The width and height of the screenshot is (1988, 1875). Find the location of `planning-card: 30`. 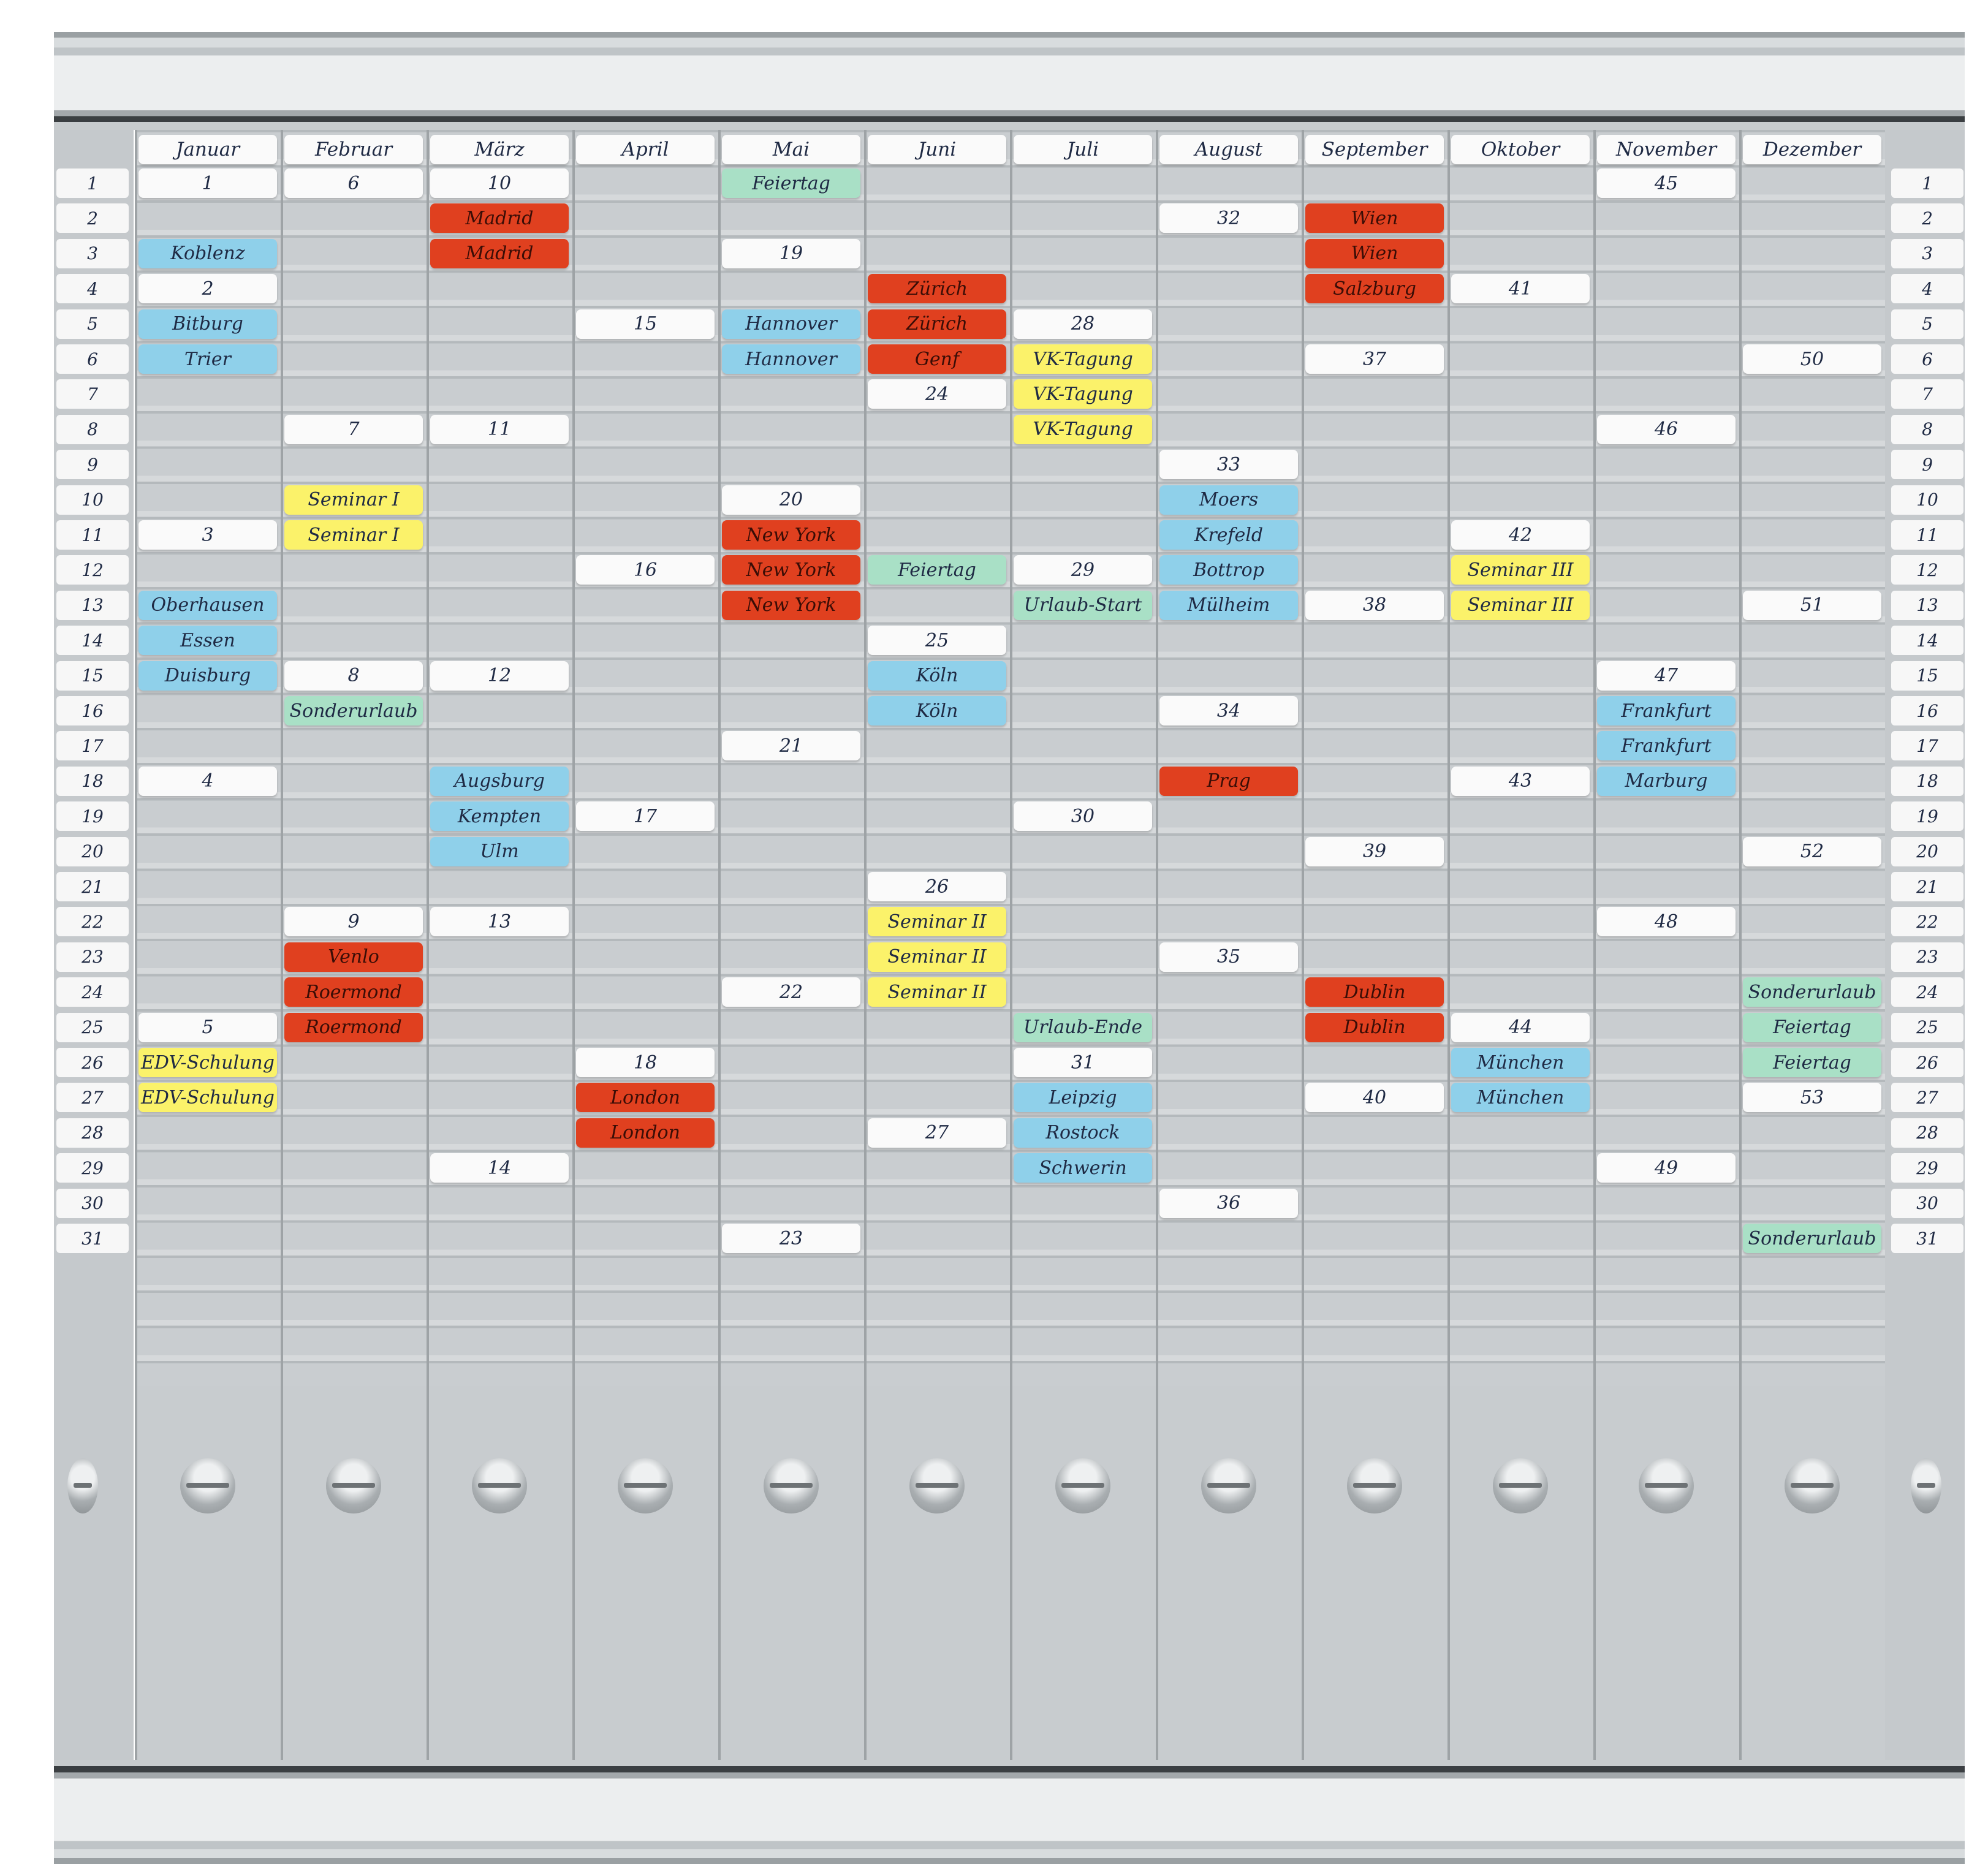

planning-card: 30 is located at coordinates (1083, 816).